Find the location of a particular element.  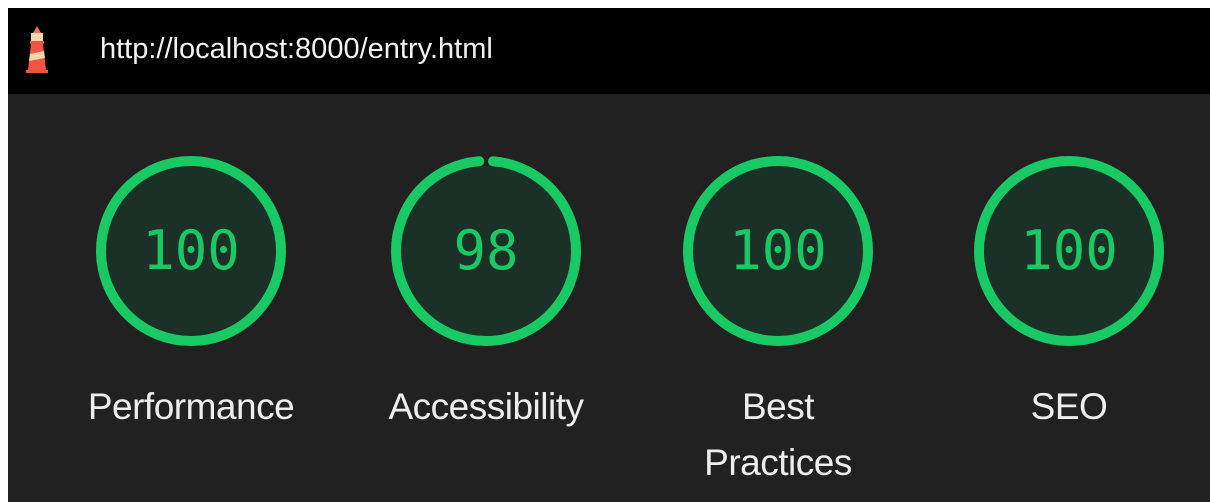

lighthouse-icon is located at coordinates (37, 49).